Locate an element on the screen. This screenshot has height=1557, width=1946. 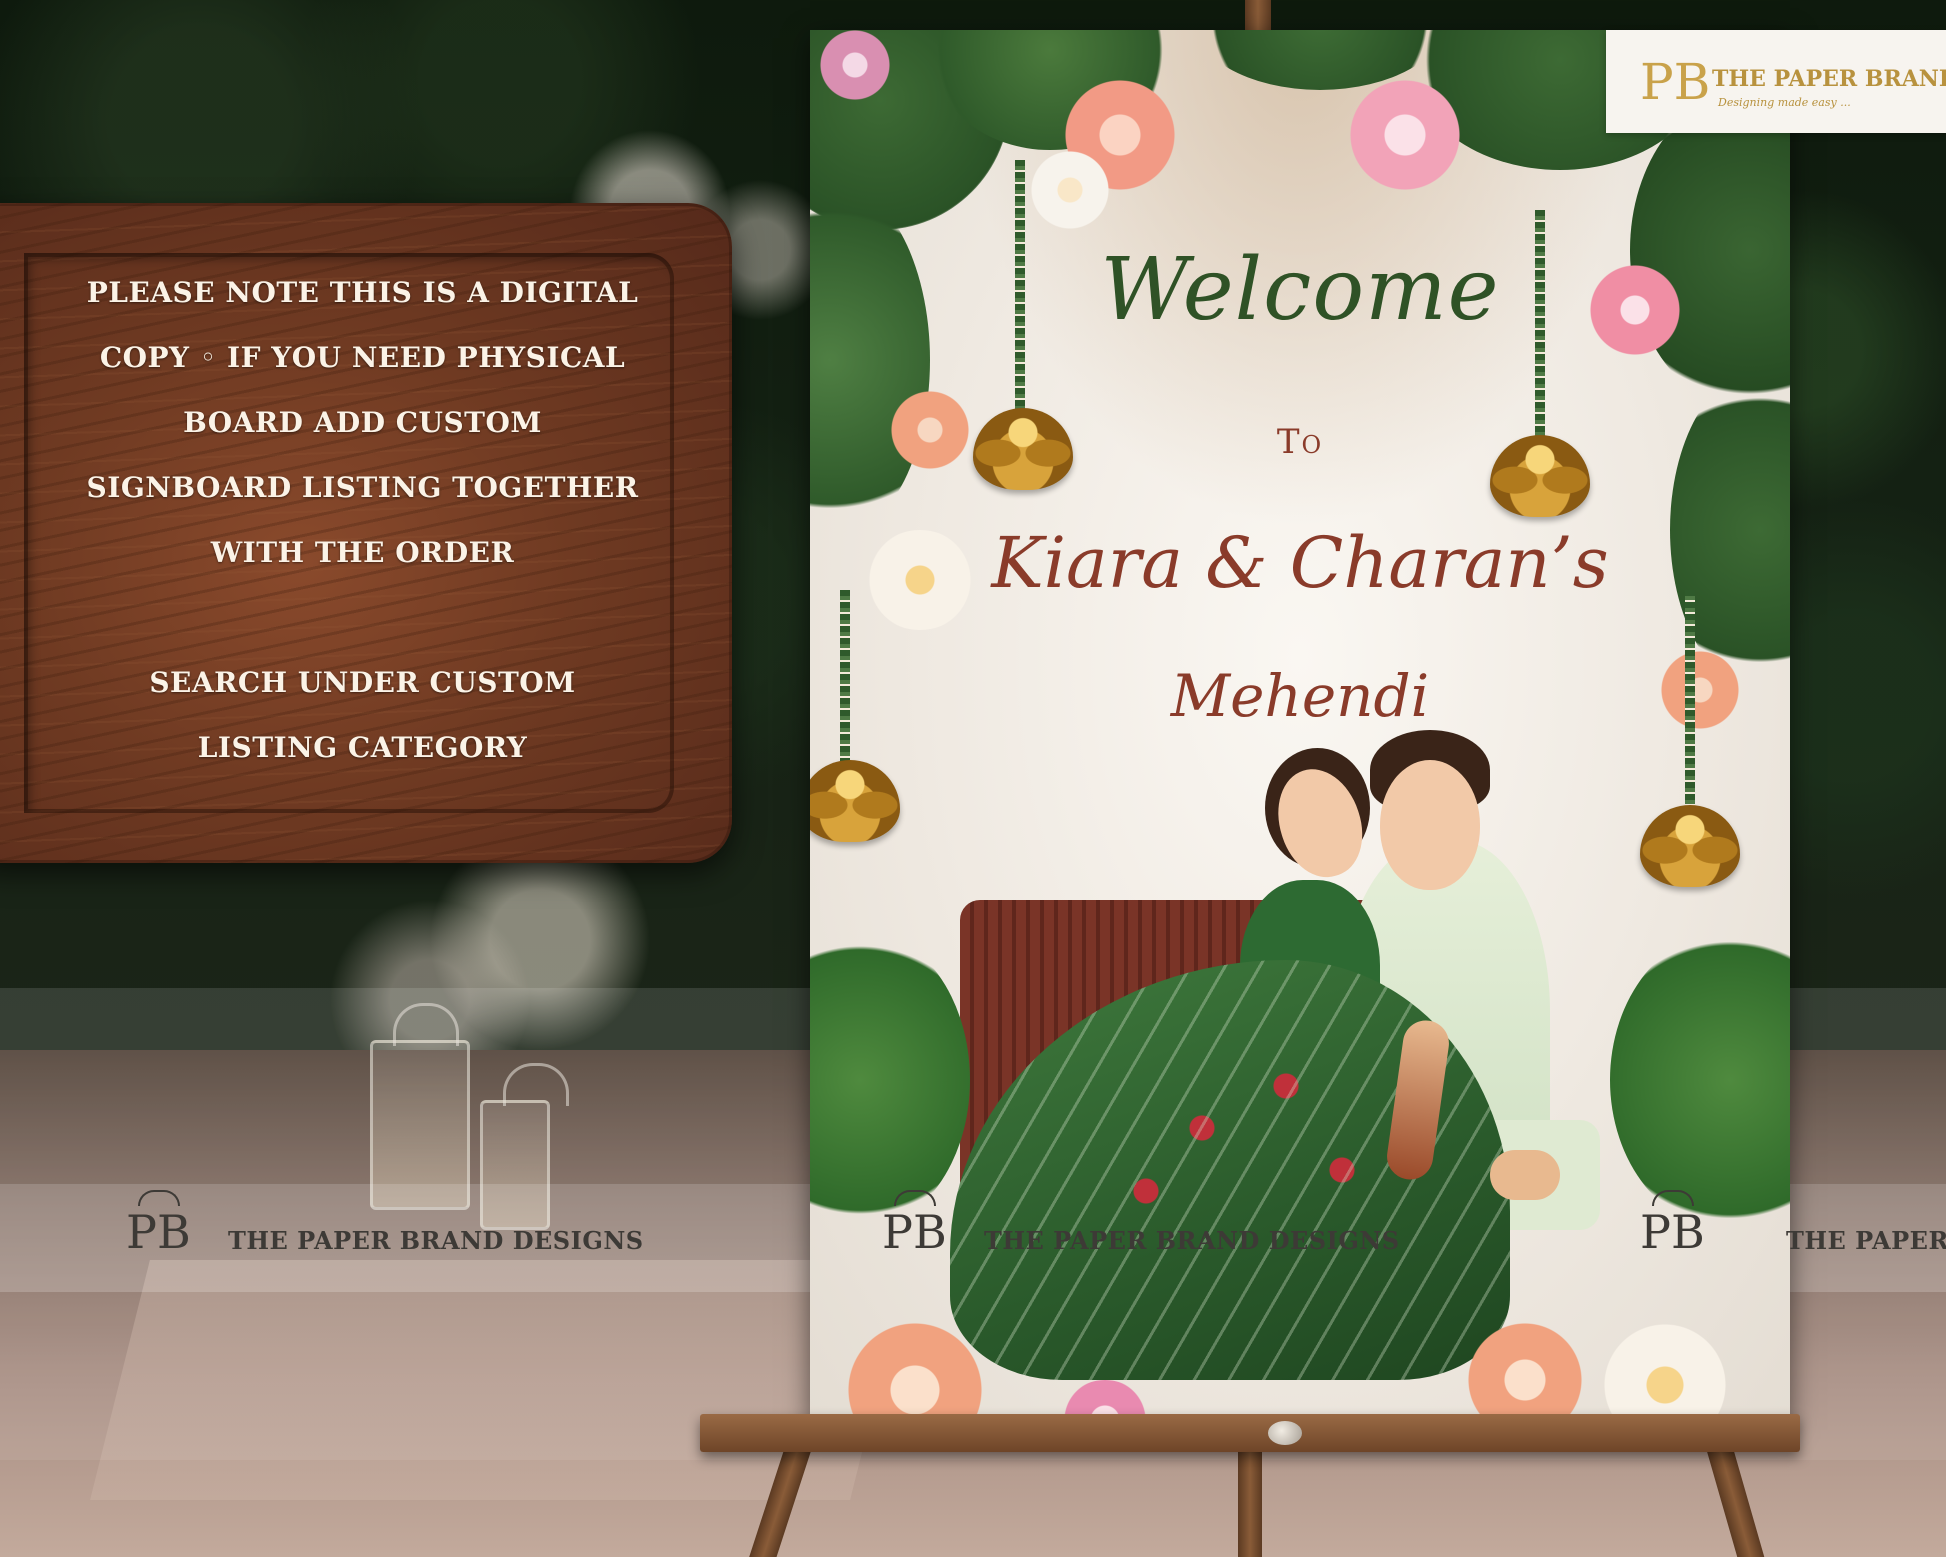
brand-monogram: PB is located at coordinates (1675, 82).